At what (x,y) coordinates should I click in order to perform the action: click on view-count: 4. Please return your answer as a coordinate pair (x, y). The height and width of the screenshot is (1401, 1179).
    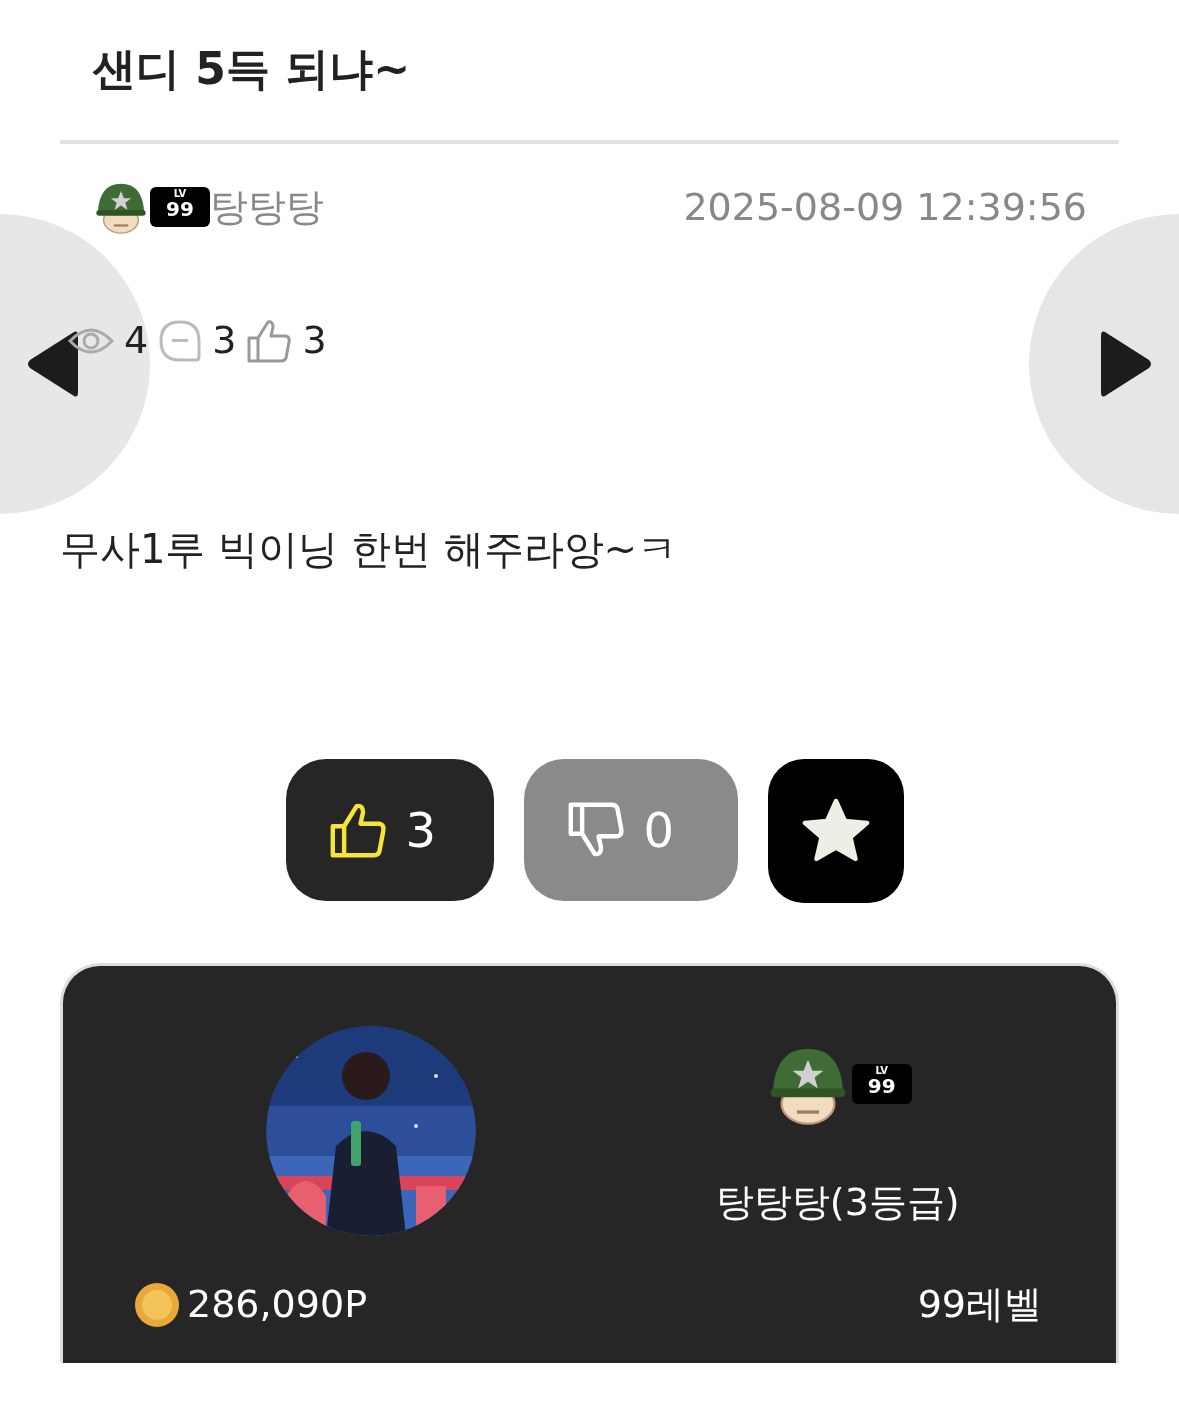
    Looking at the image, I should click on (136, 340).